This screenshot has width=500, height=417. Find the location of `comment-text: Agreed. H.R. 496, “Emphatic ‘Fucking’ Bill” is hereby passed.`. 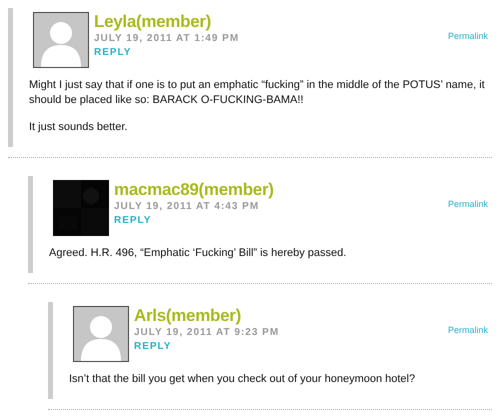

comment-text: Agreed. H.R. 496, “Emphatic ‘Fucking’ Bill” is hereby passed. is located at coordinates (198, 253).